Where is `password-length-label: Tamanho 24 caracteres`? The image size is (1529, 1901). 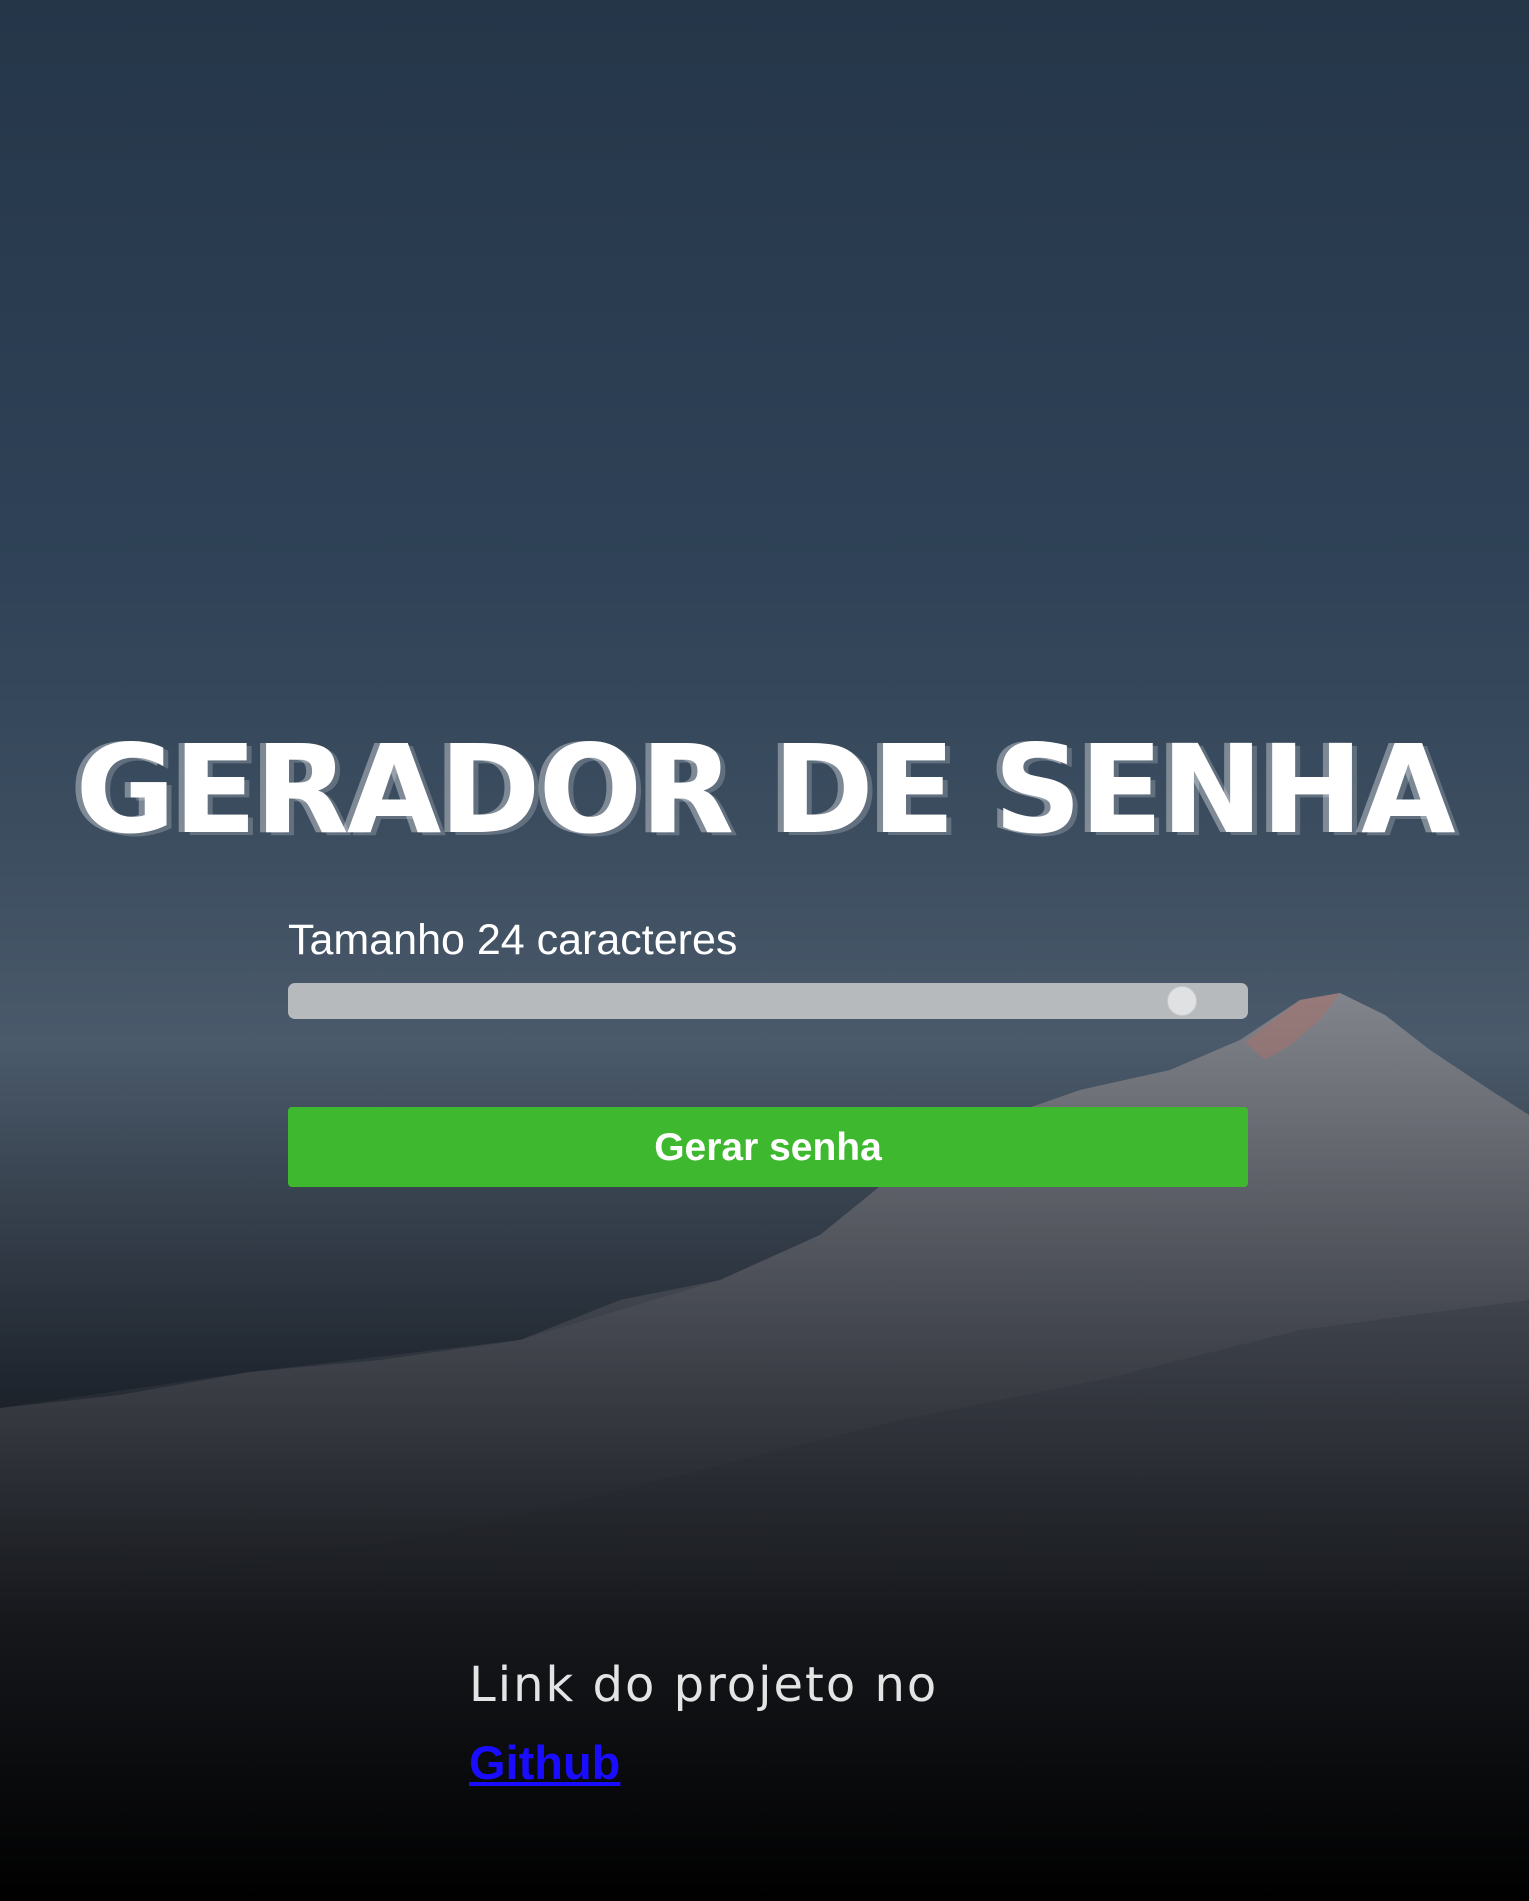 password-length-label: Tamanho 24 caracteres is located at coordinates (513, 940).